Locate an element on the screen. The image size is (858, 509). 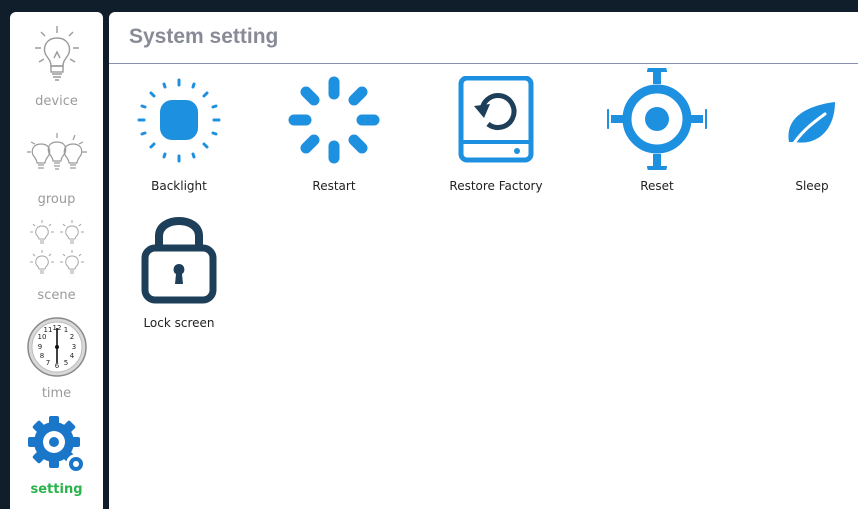
svg-text: 4 is located at coordinates (71, 356).